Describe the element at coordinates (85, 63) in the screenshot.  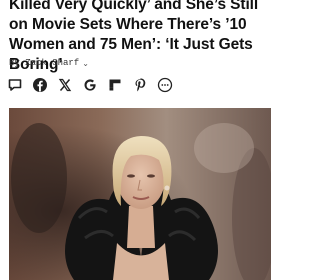
I see `chevron-down-icon: ⌄` at that location.